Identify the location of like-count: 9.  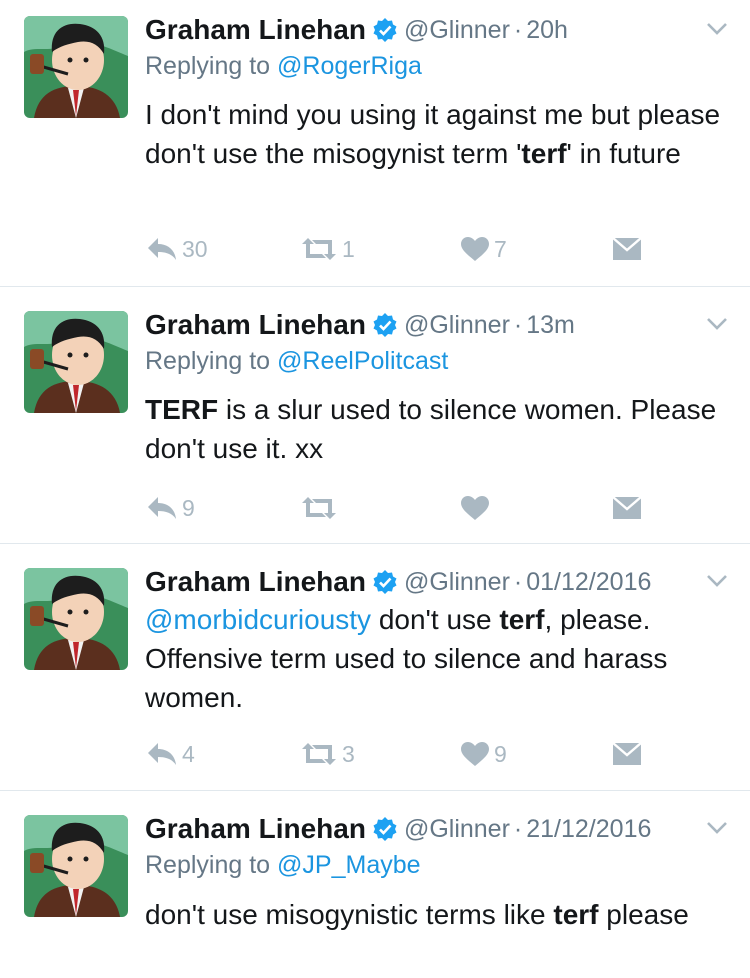
(500, 753).